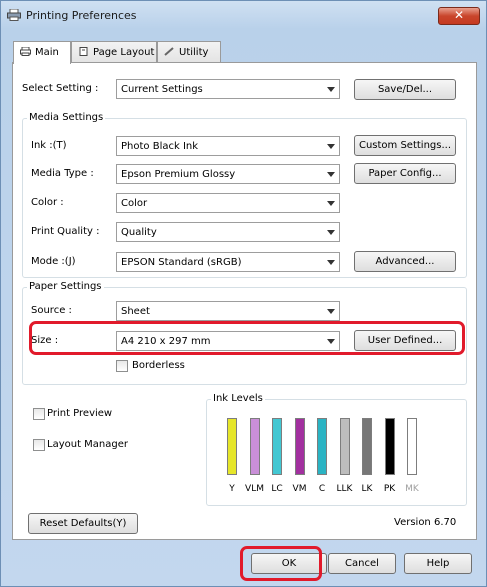  Describe the element at coordinates (88, 444) in the screenshot. I see `layout-manager-label: Layout Manager` at that location.